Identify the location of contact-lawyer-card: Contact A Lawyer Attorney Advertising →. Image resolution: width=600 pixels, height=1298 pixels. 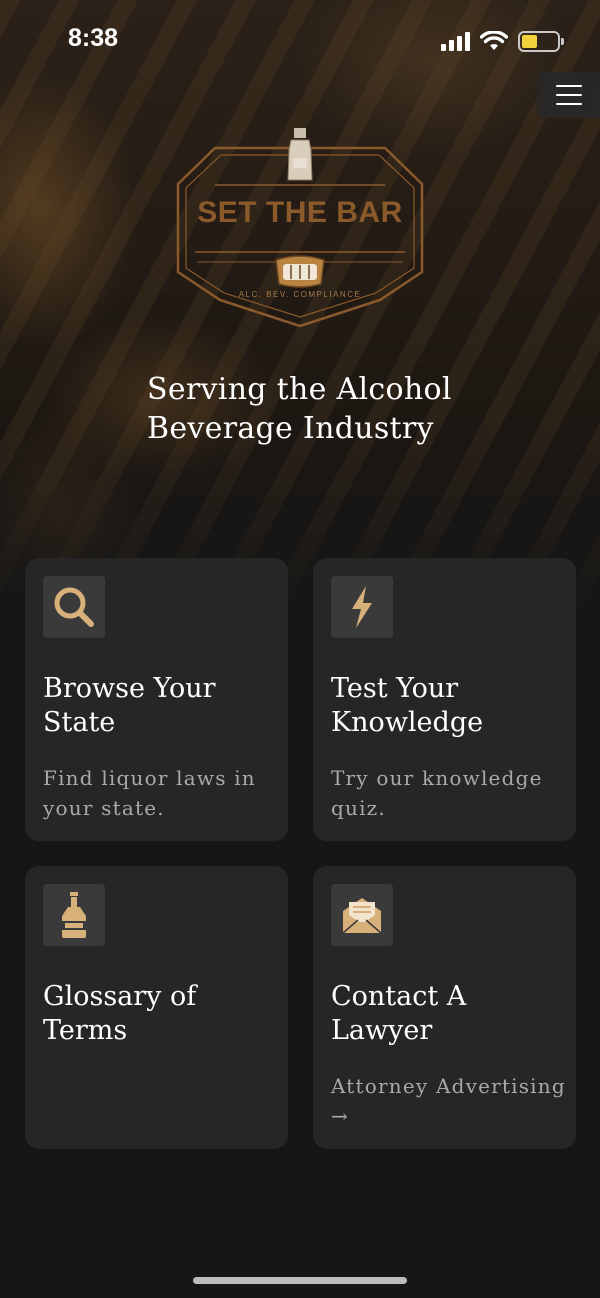
(444, 1007).